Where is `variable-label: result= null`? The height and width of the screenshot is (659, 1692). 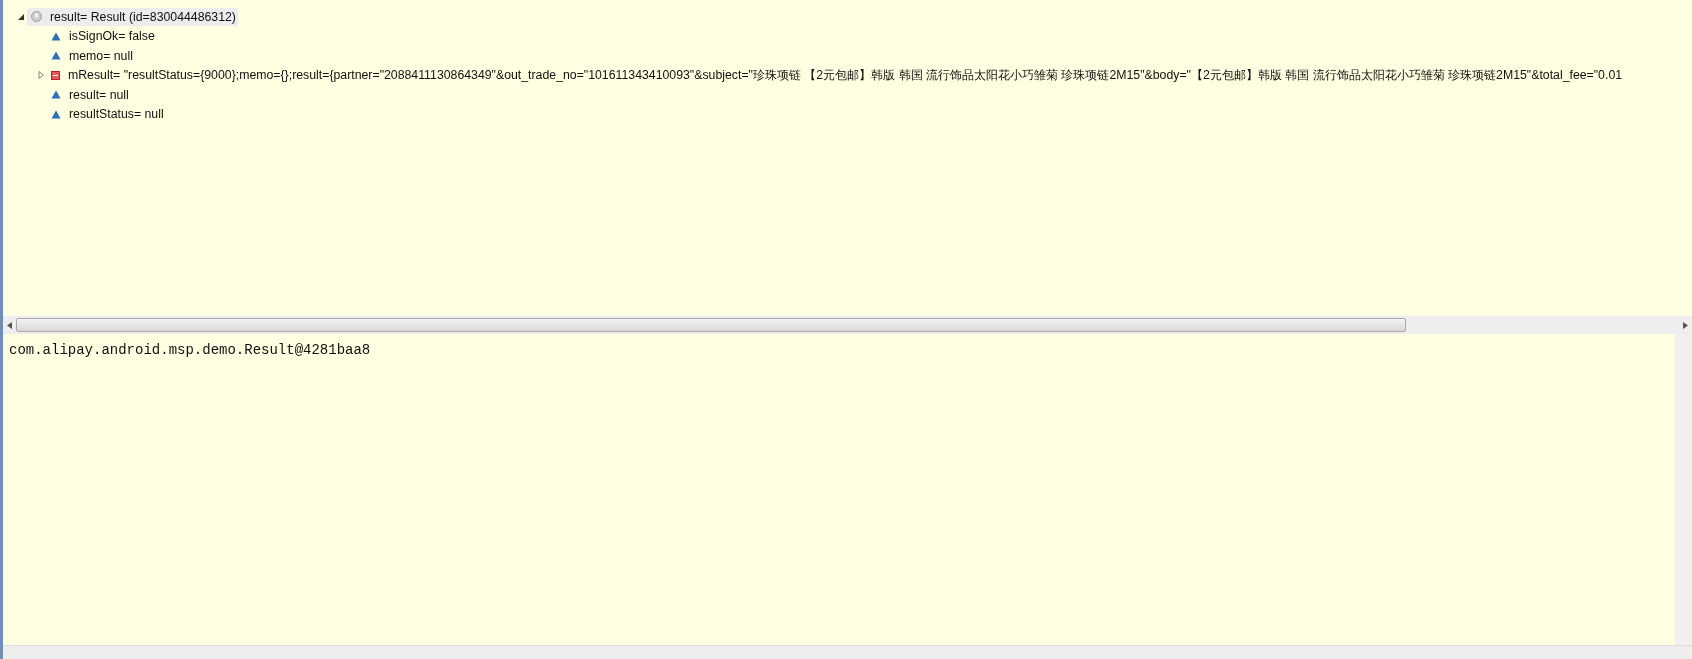 variable-label: result= null is located at coordinates (99, 95).